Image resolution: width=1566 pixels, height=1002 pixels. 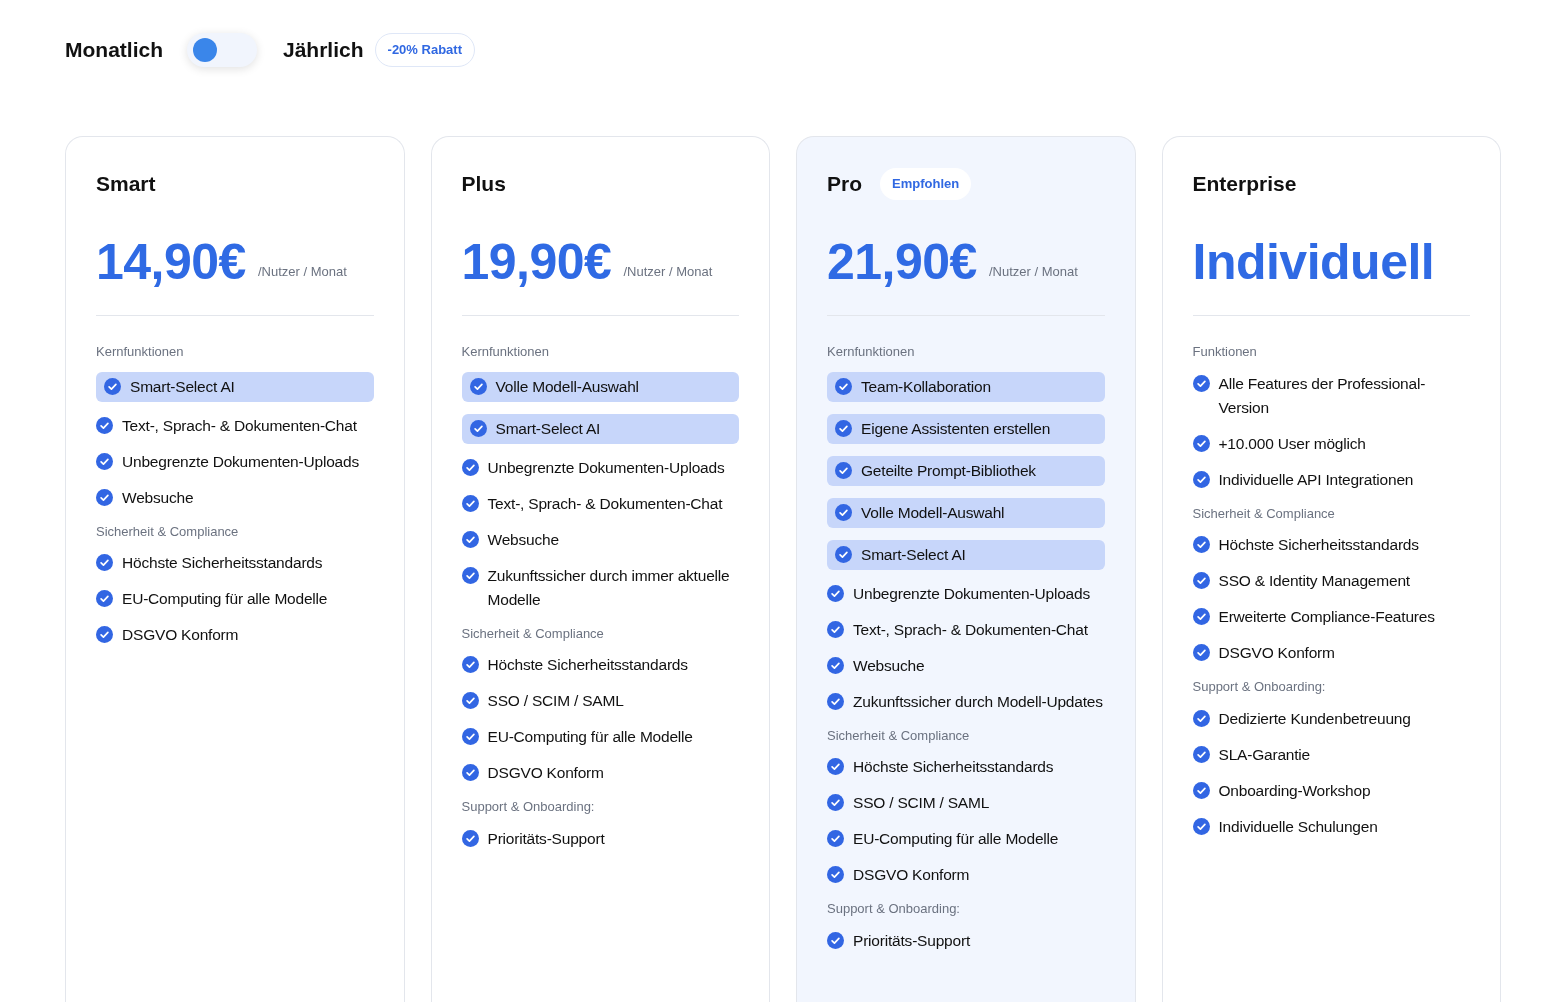 I want to click on price: 21,90€, so click(x=902, y=262).